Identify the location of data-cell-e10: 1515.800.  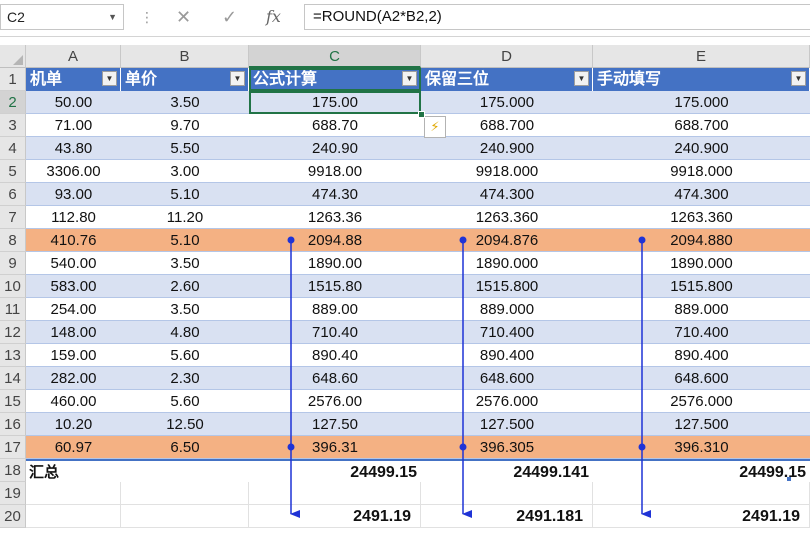
(701, 286).